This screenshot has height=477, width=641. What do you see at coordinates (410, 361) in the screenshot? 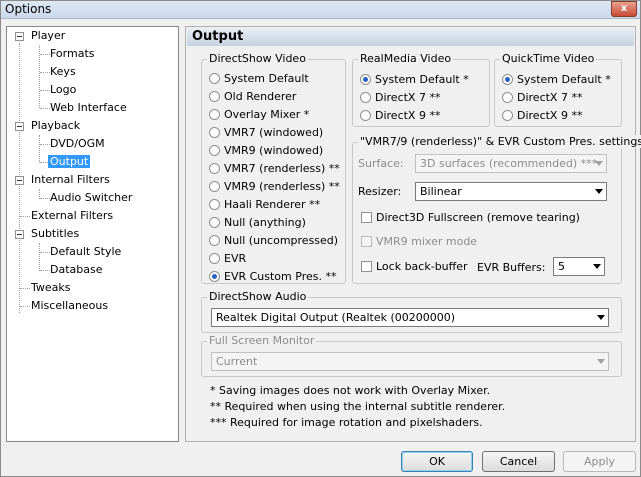
I see `monitor-select: Current` at bounding box center [410, 361].